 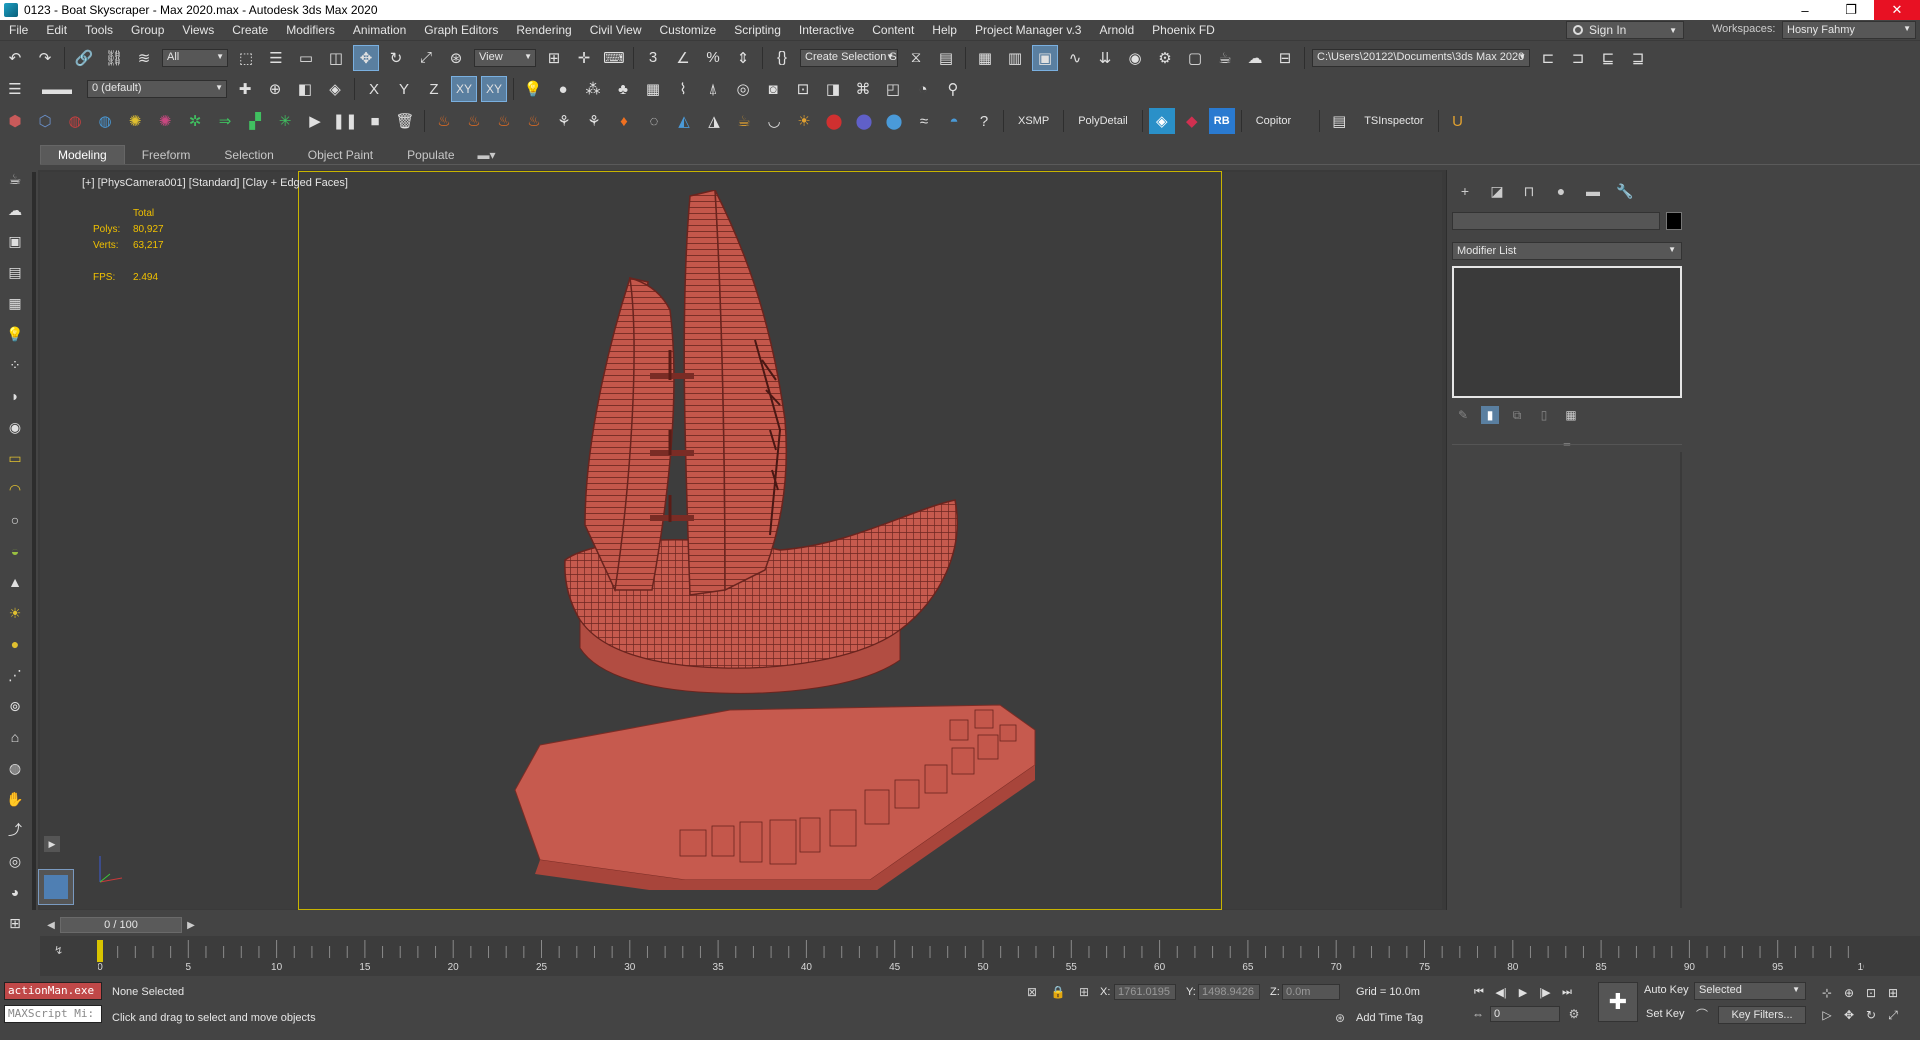 What do you see at coordinates (1544, 415) in the screenshot?
I see `remove-modifier-icon: ▯` at bounding box center [1544, 415].